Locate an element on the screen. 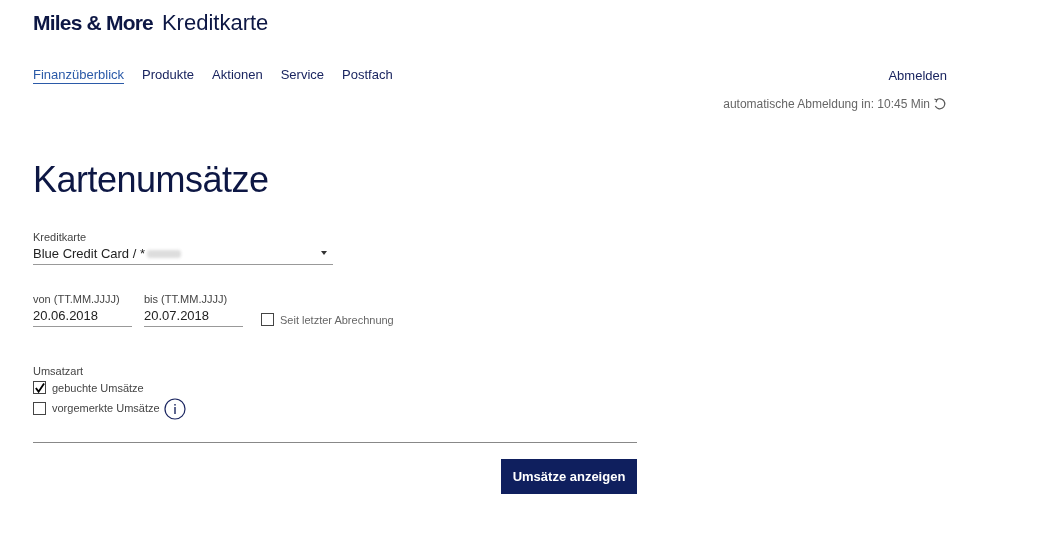  nav-link: Aktionen is located at coordinates (237, 75).